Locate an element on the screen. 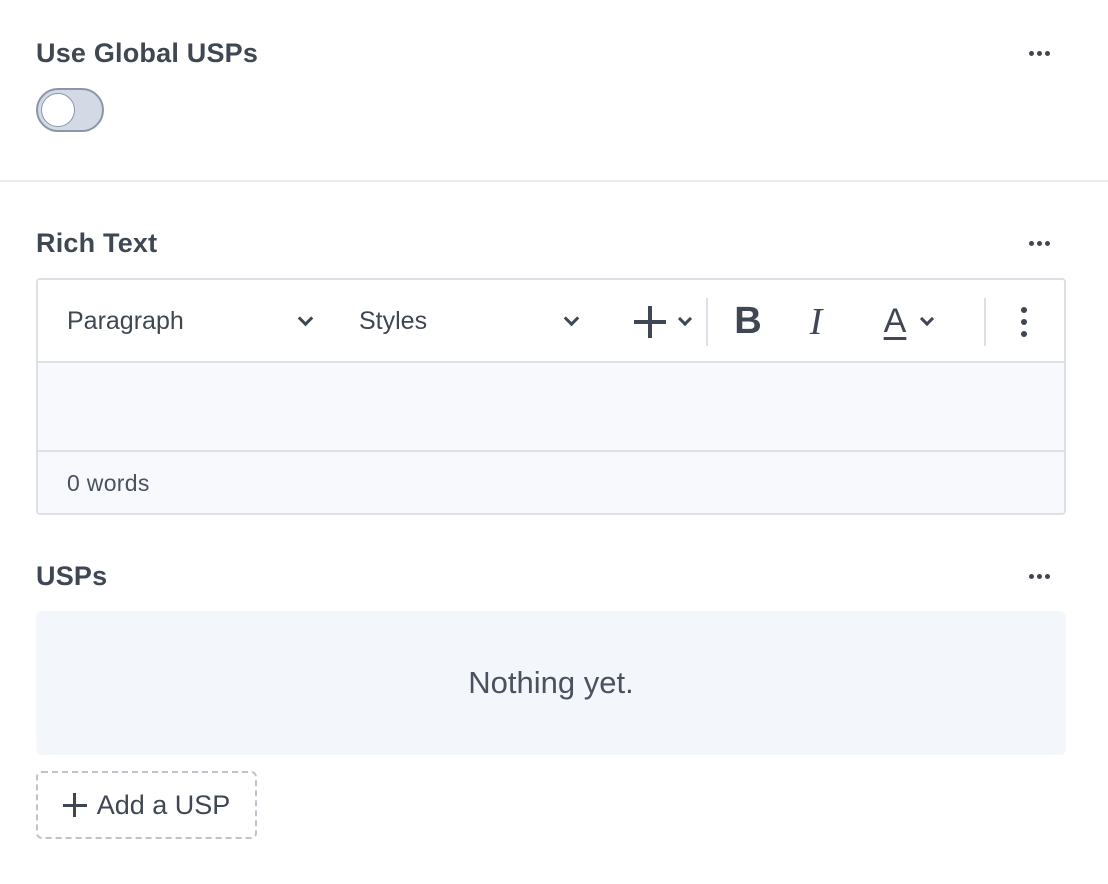 The height and width of the screenshot is (884, 1108). usps-more-button is located at coordinates (1039, 576).